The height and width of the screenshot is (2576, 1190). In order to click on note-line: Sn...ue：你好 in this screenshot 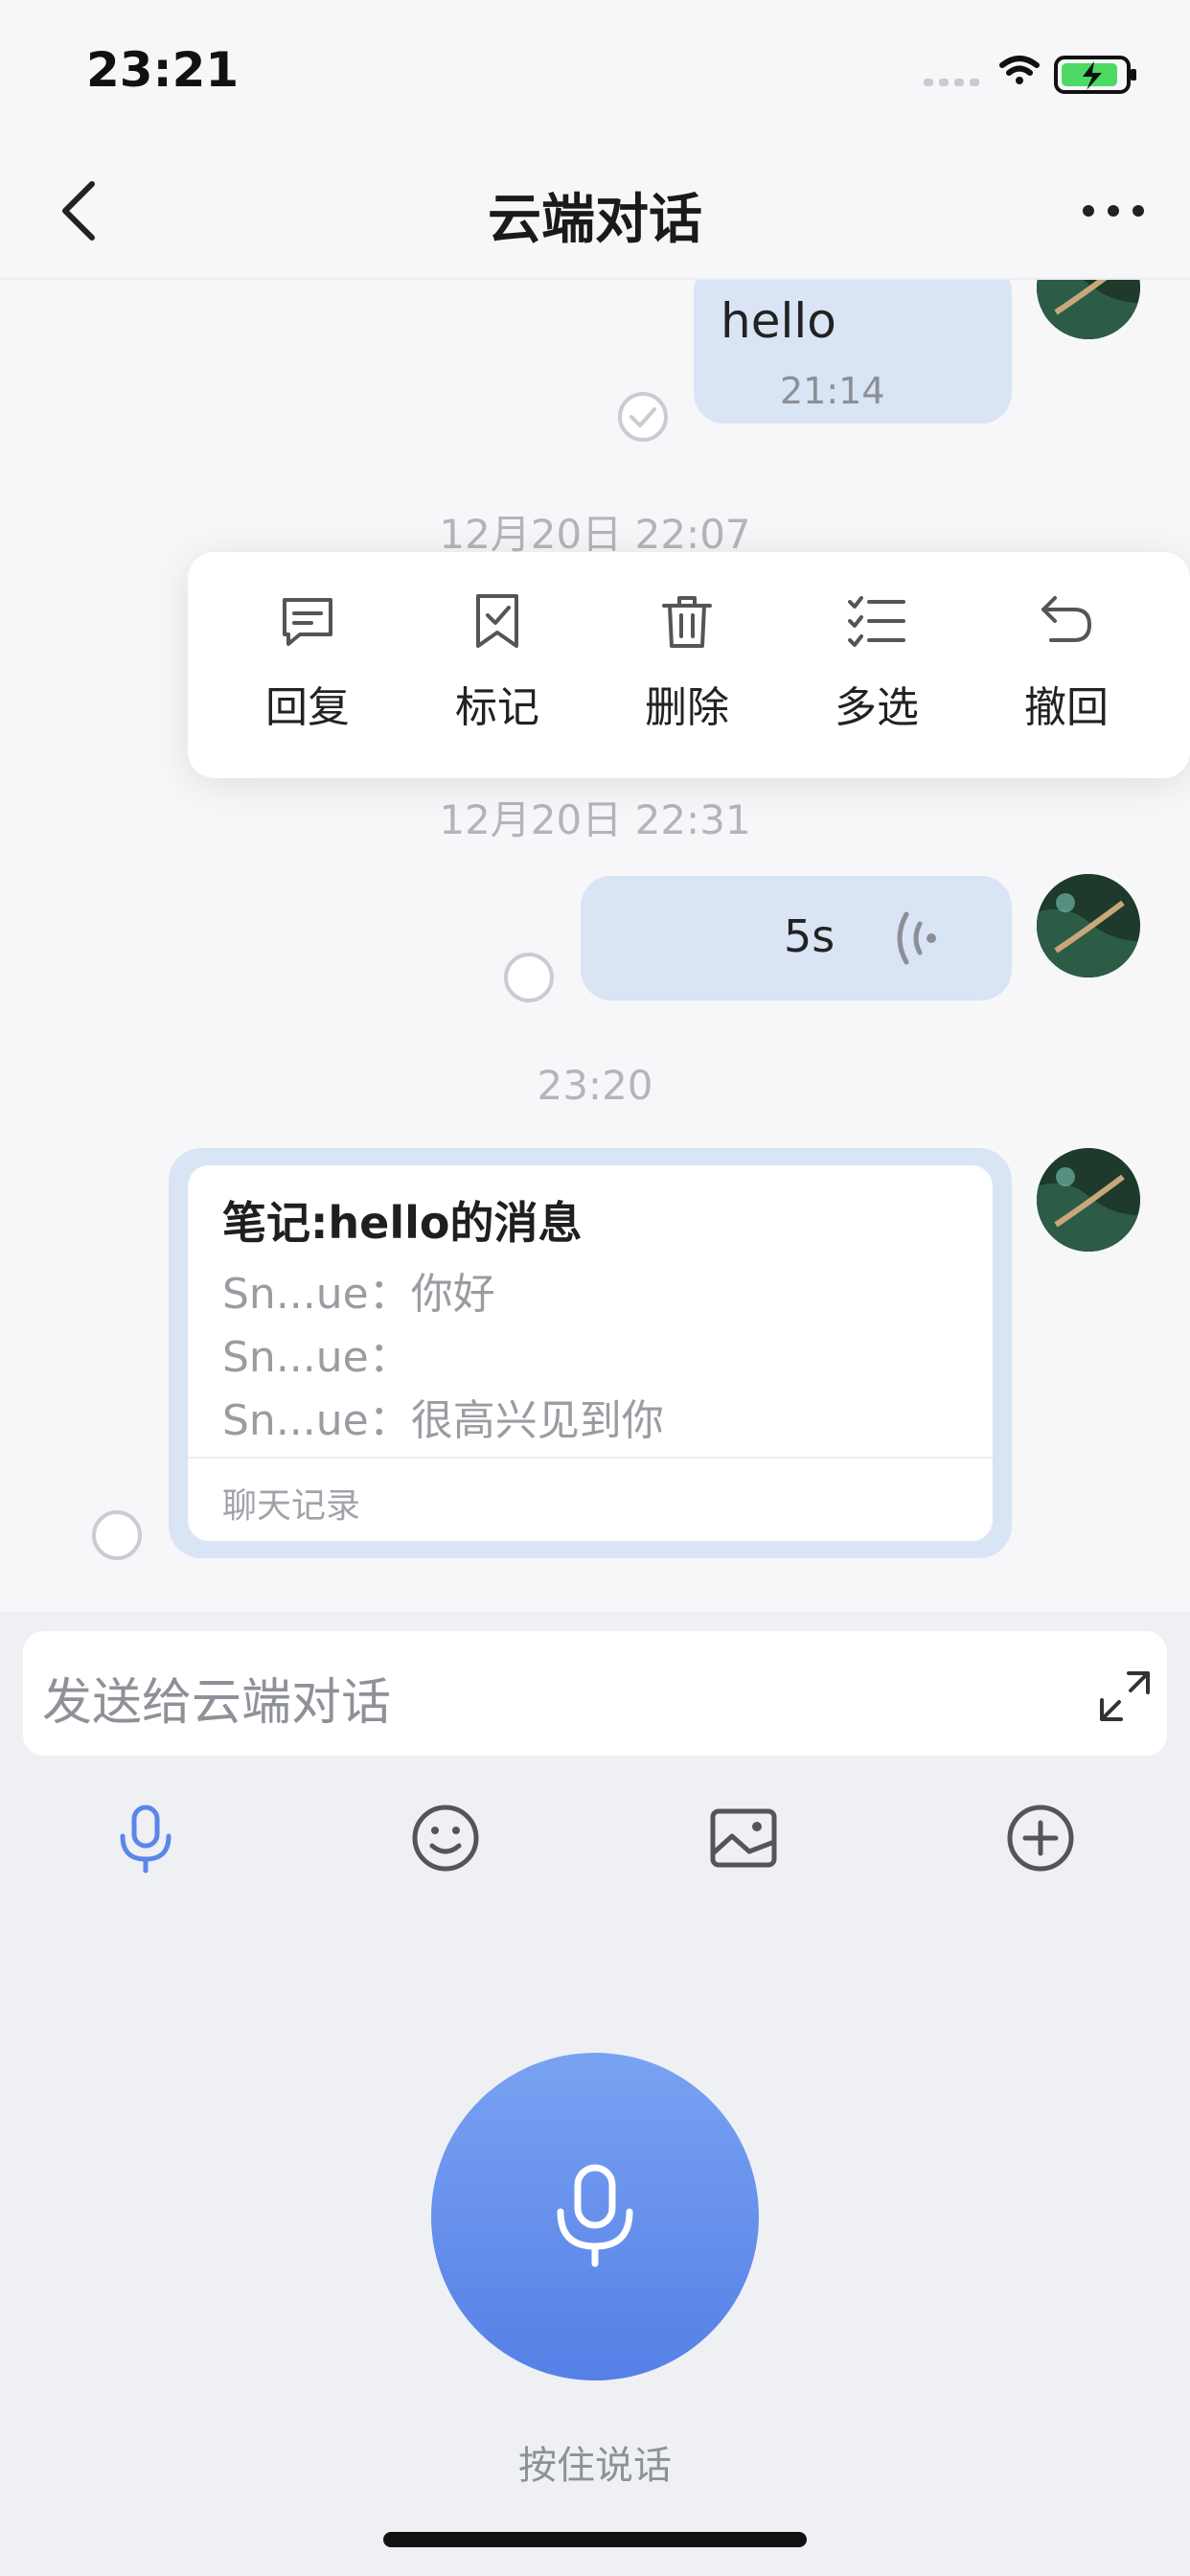, I will do `click(358, 1295)`.